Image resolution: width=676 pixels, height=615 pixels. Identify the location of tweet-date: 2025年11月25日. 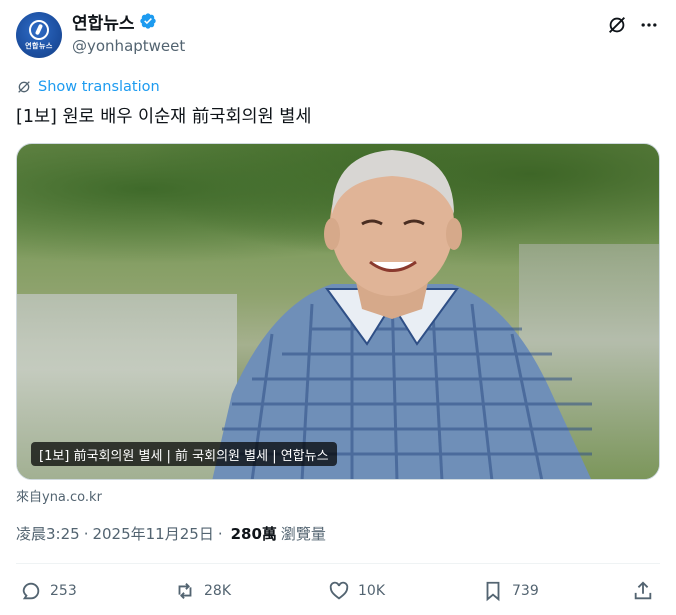
(152, 533).